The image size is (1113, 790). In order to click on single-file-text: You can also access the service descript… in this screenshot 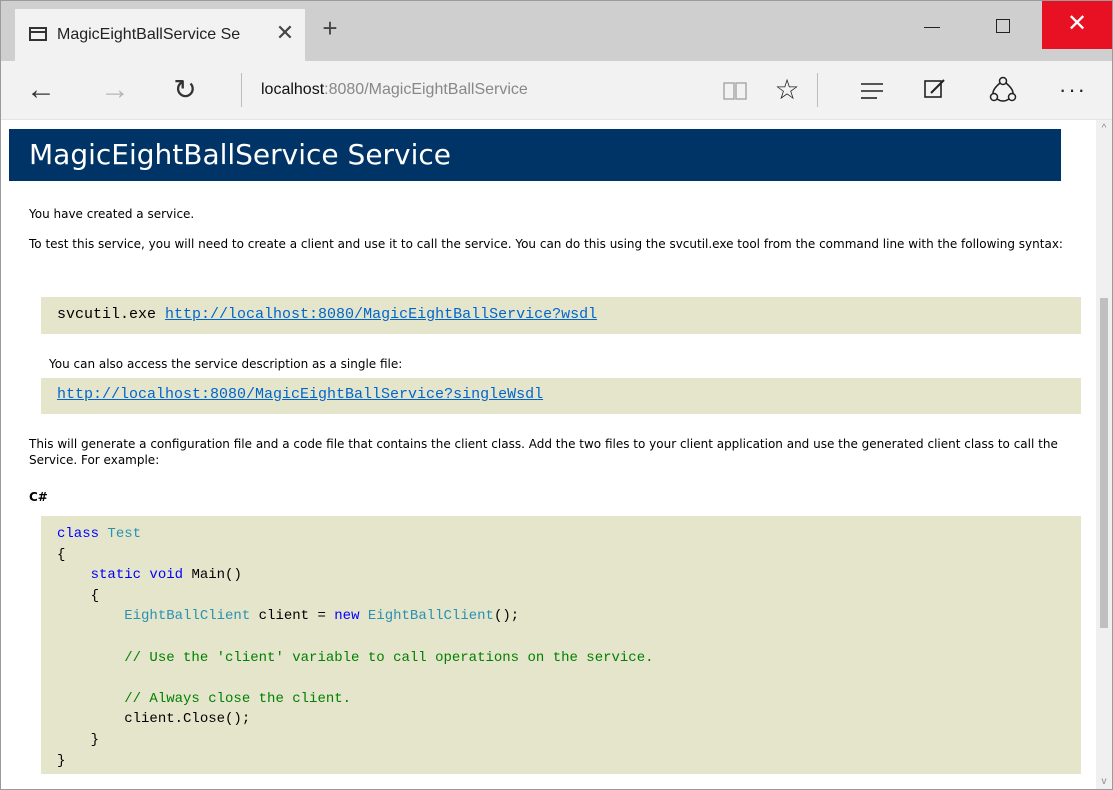, I will do `click(226, 364)`.